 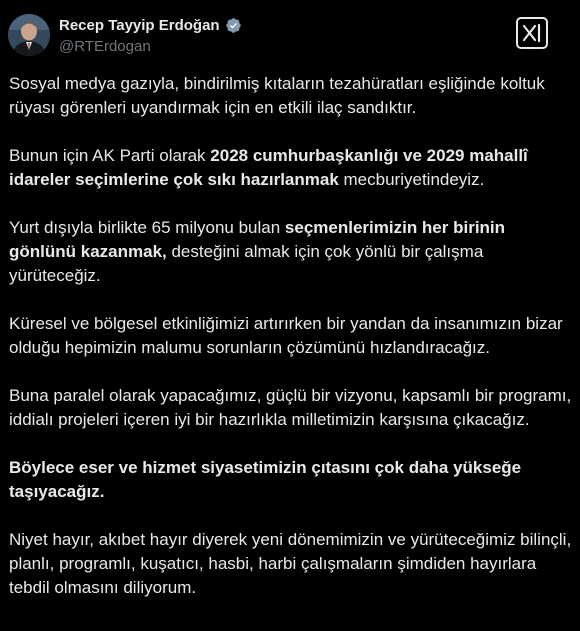 I want to click on grok-icon, so click(x=532, y=33).